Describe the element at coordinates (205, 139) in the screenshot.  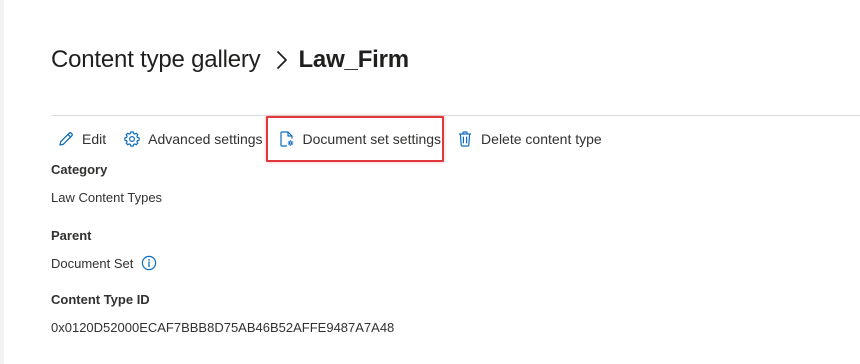
I see `advanced-settings-label: Advanced settings` at that location.